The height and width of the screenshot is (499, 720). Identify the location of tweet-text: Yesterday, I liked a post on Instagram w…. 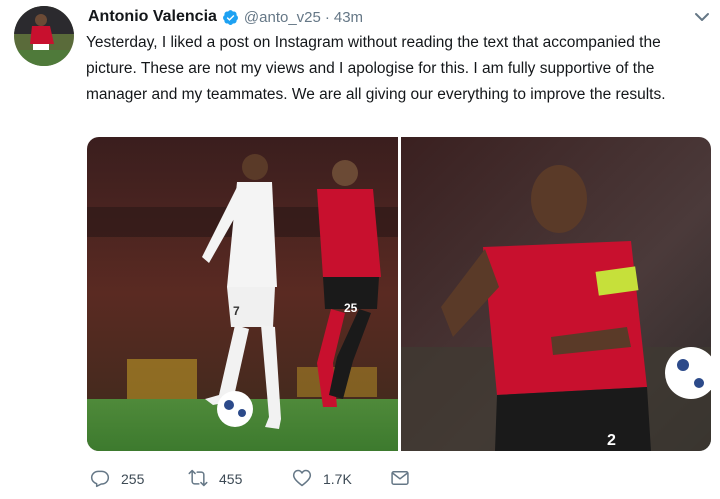
(376, 68).